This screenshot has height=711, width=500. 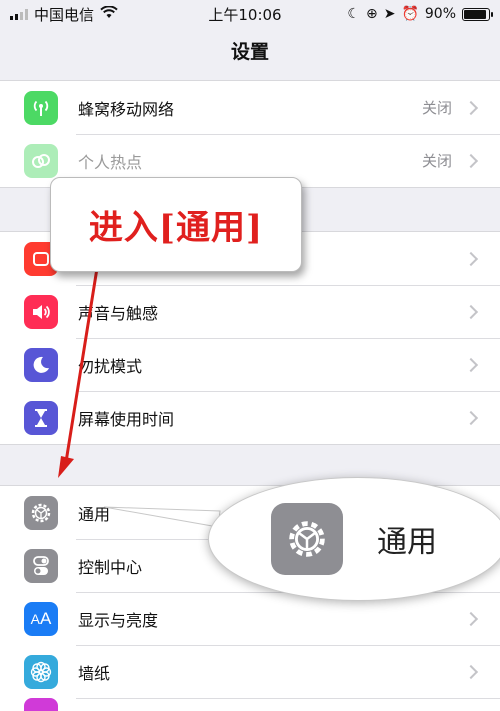 I want to click on wifi-icon, so click(x=109, y=14).